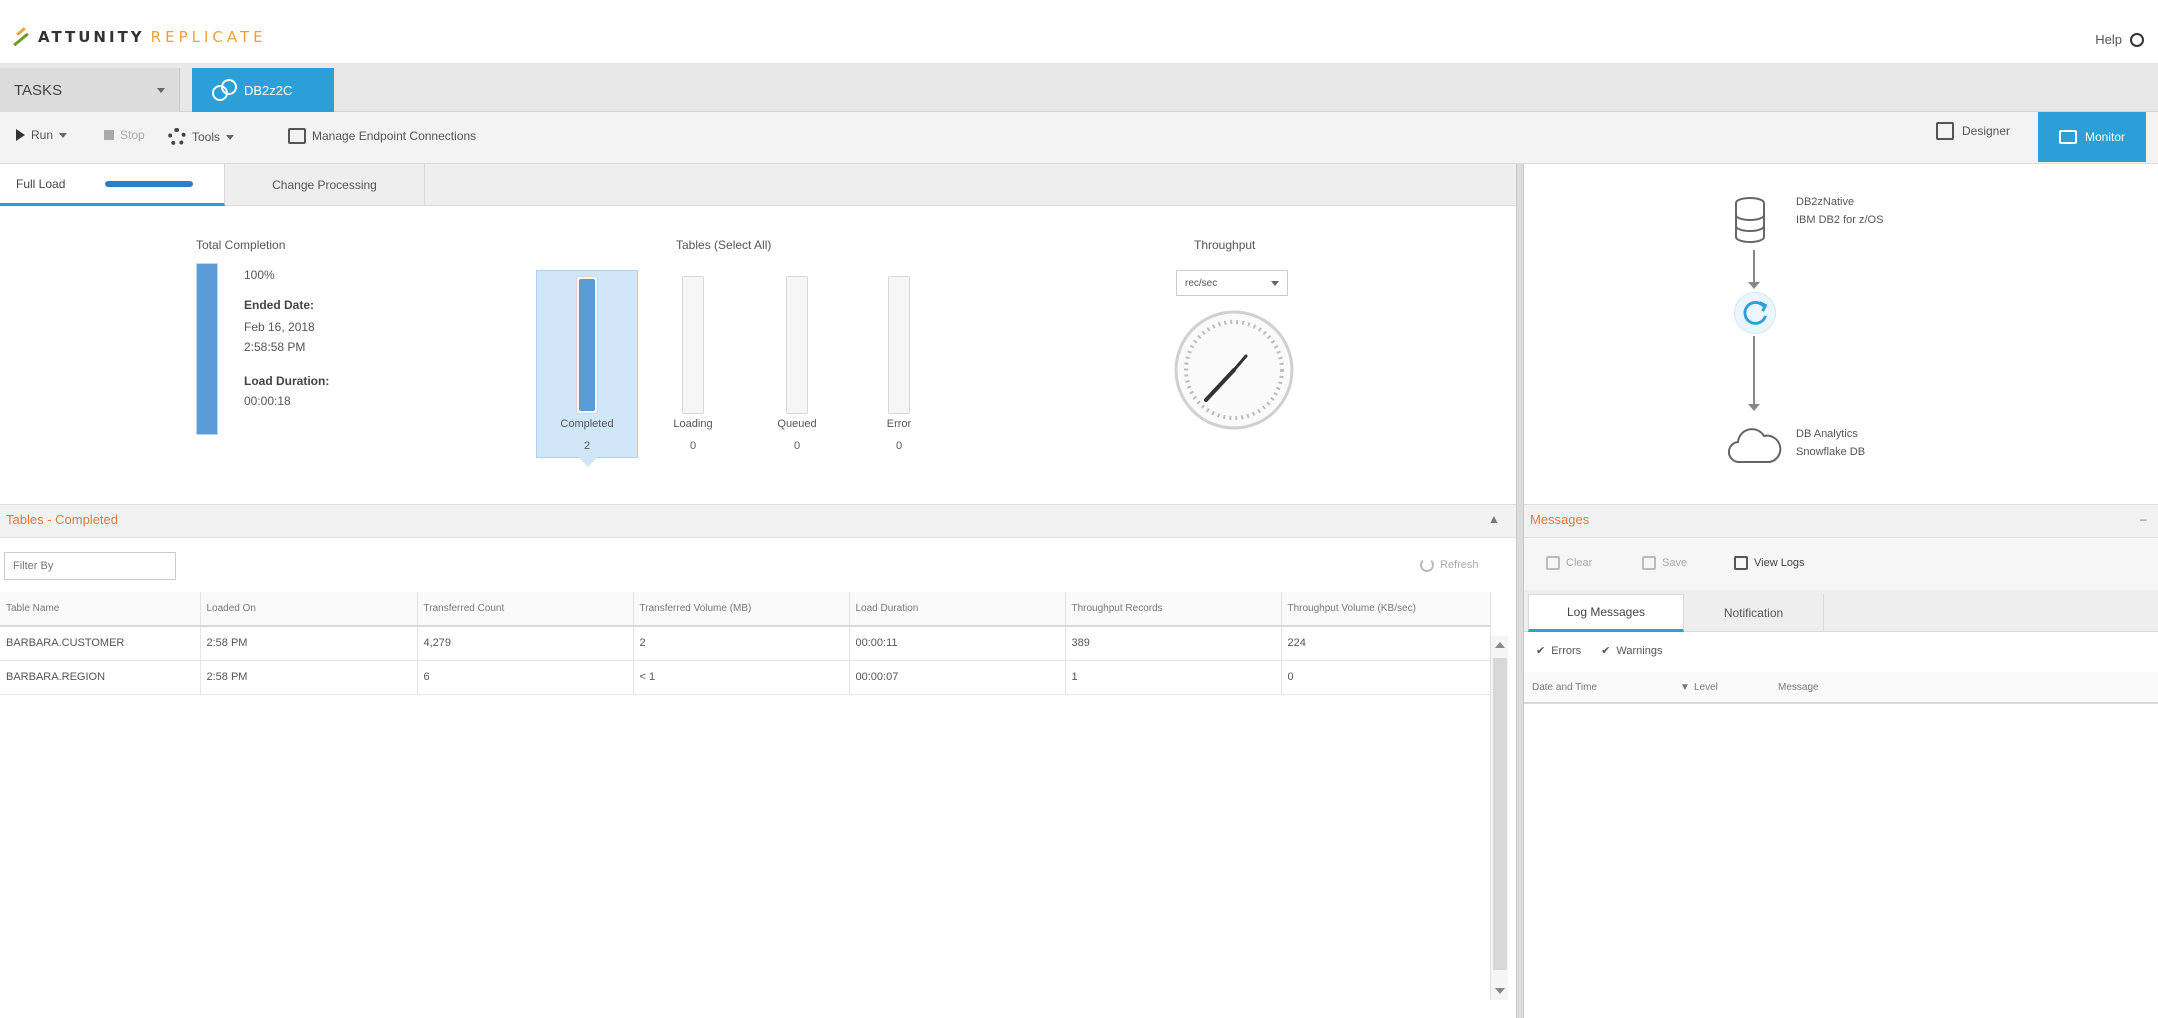  Describe the element at coordinates (1755, 313) in the screenshot. I see `sync-icon` at that location.